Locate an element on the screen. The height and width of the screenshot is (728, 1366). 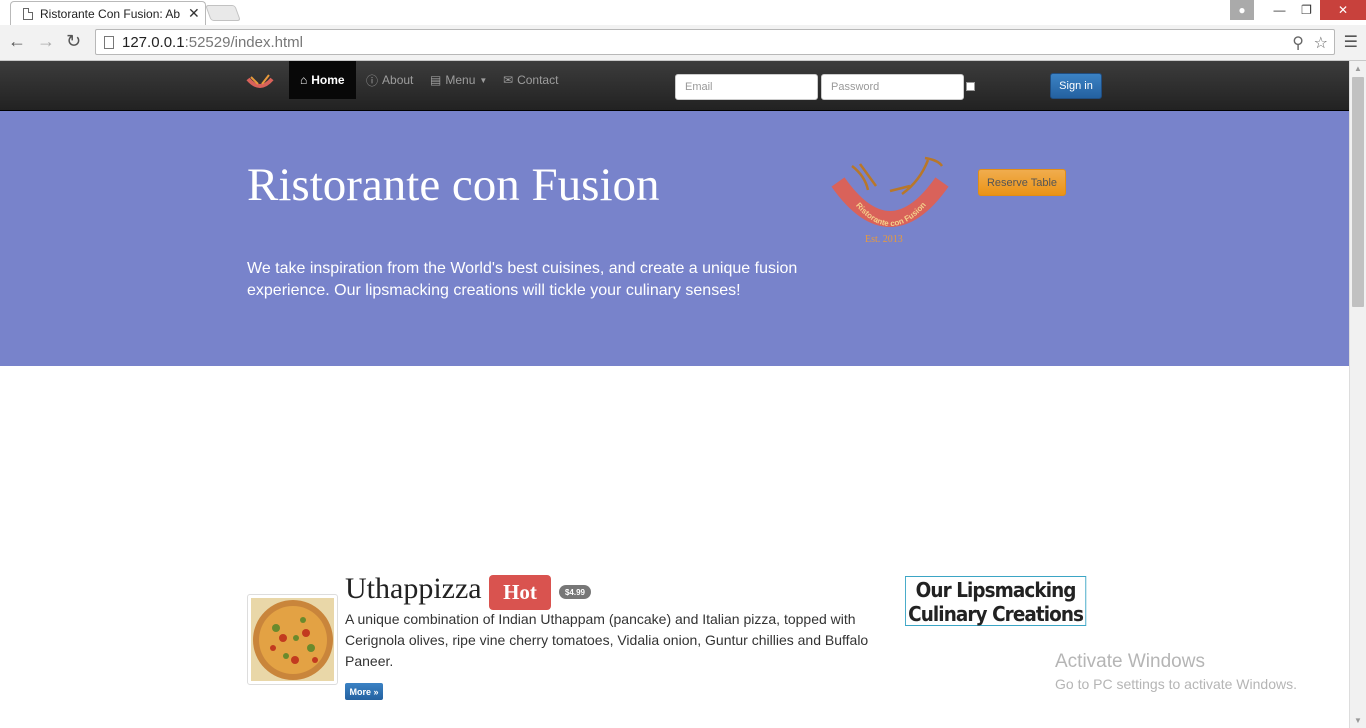
nav-home: ⌂ Home is located at coordinates (322, 80).